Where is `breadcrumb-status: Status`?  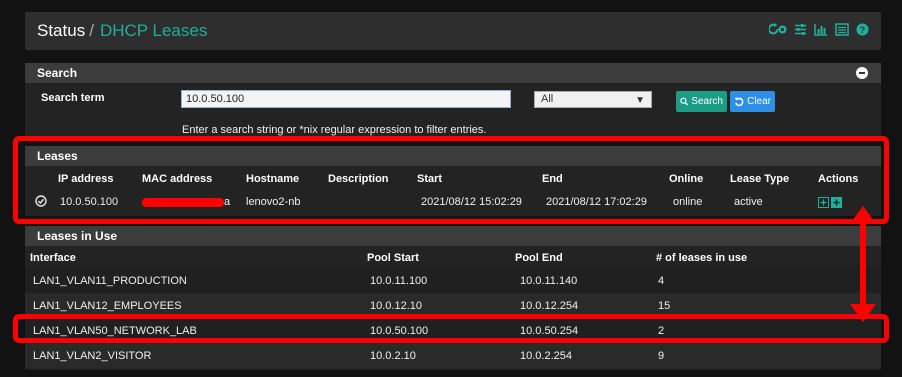 breadcrumb-status: Status is located at coordinates (61, 30).